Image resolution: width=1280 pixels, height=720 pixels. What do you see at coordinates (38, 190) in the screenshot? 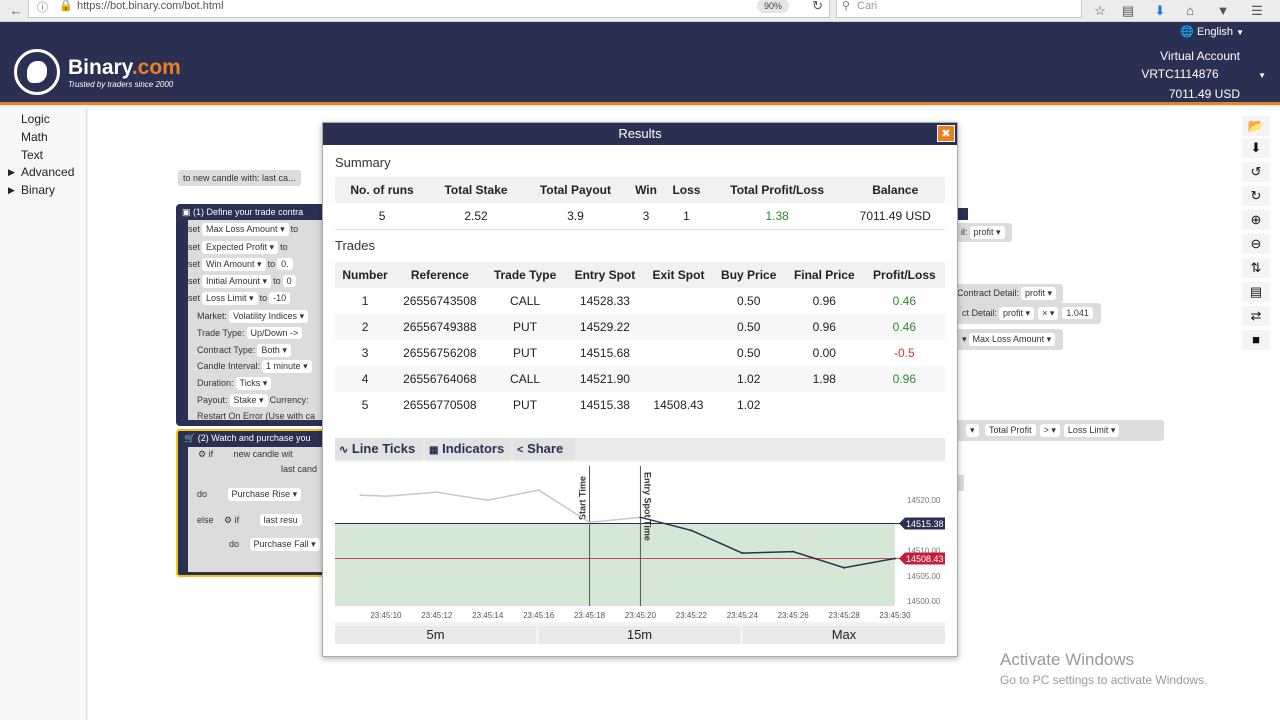
I see `toolbox-category-binary: Binary` at bounding box center [38, 190].